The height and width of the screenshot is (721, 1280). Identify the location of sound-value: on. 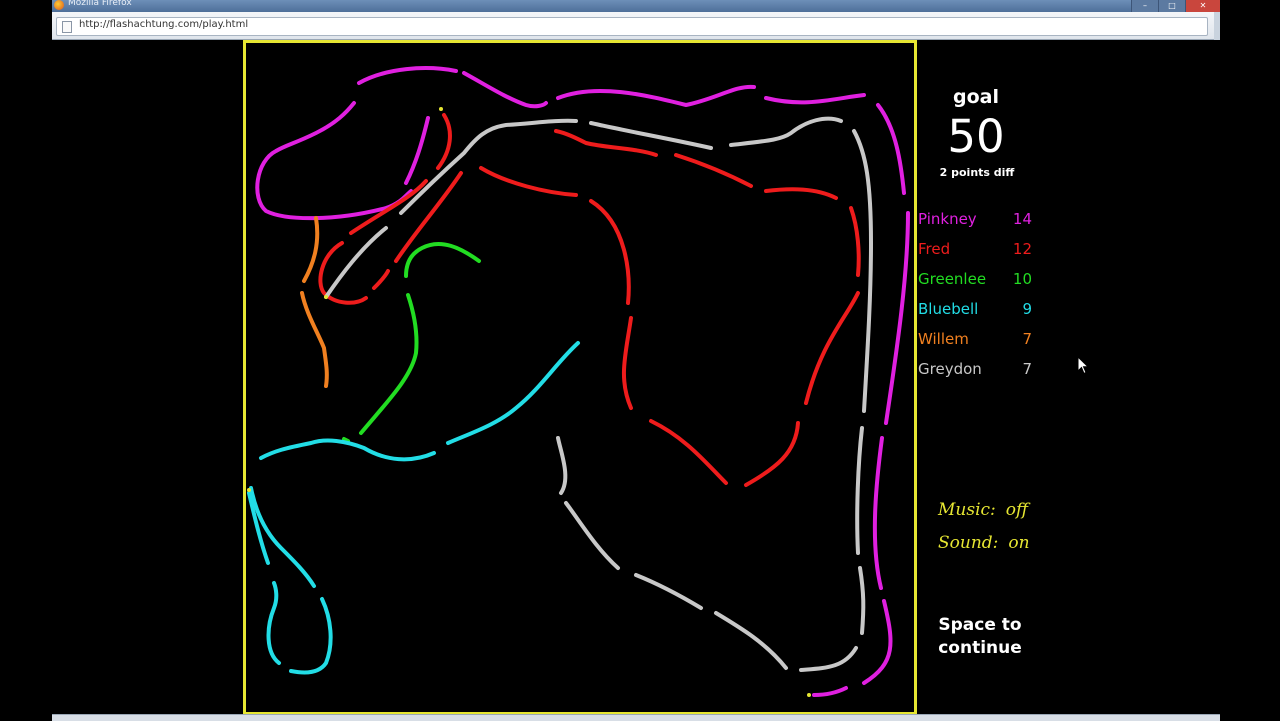
(1018, 543).